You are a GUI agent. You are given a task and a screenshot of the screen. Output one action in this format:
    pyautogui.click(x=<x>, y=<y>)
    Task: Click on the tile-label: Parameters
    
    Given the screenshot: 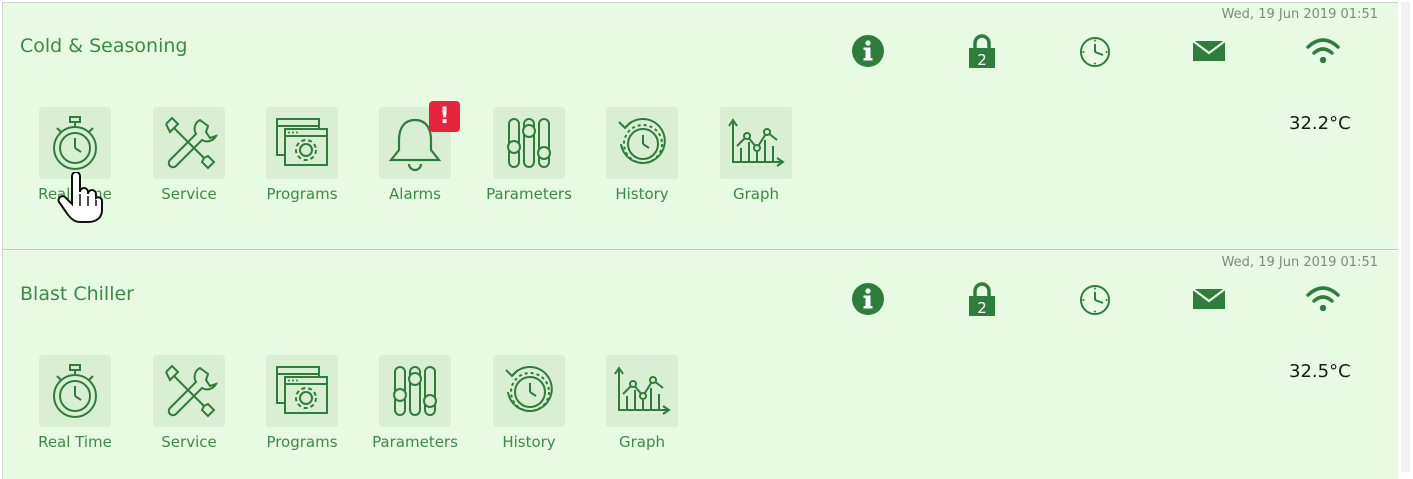 What is the action you would take?
    pyautogui.click(x=415, y=442)
    